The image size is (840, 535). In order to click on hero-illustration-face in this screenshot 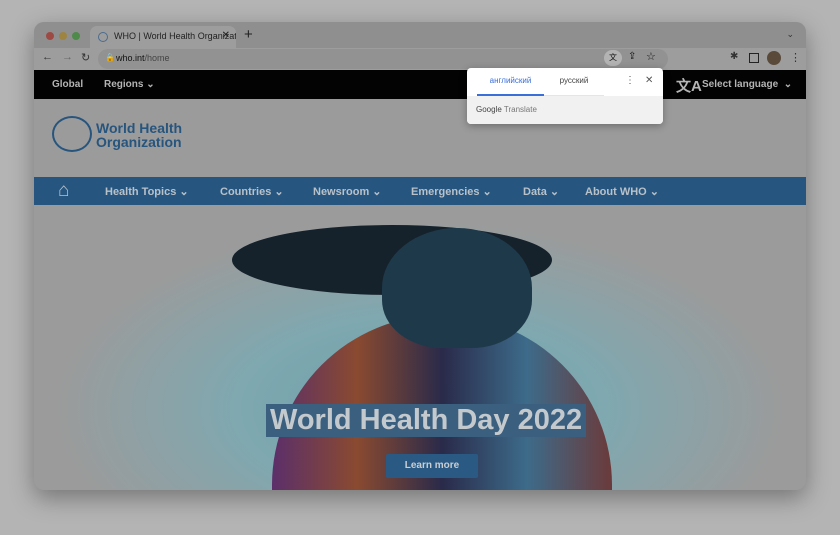, I will do `click(457, 288)`.